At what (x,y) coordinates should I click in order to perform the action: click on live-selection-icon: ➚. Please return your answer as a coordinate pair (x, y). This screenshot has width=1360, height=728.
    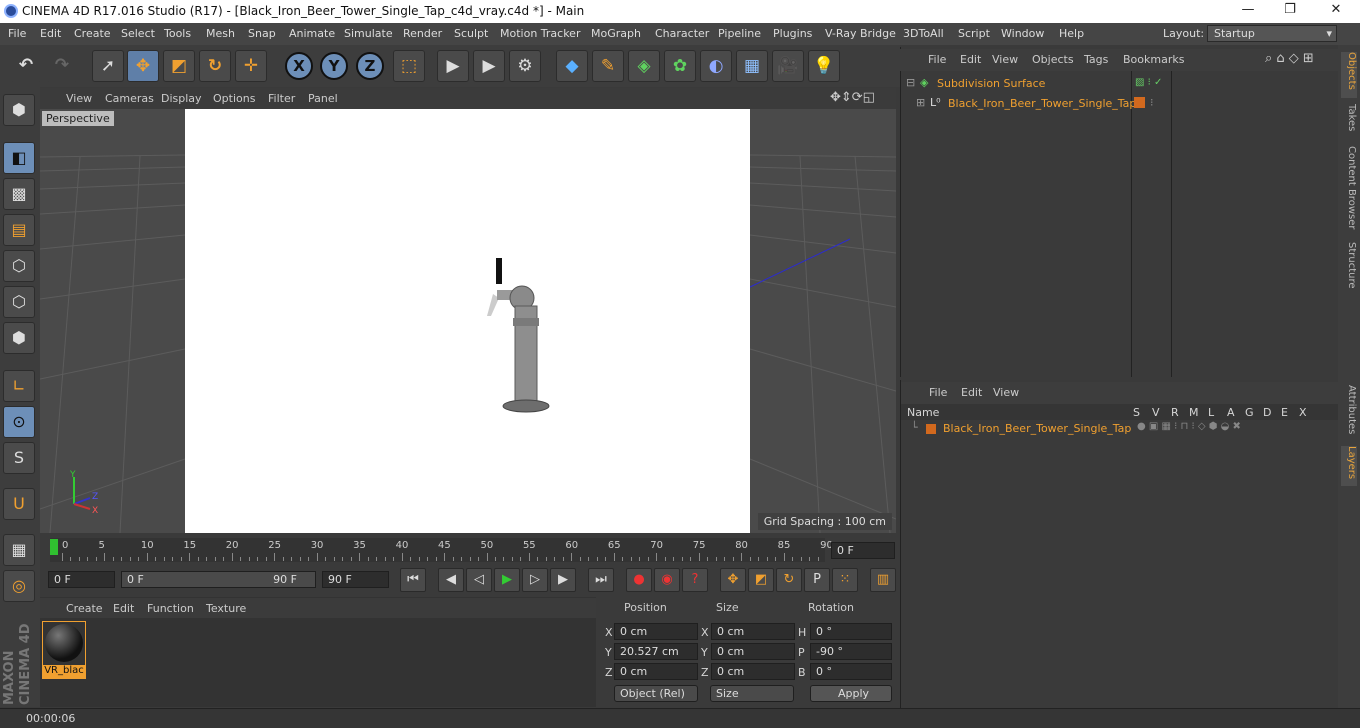
    Looking at the image, I should click on (108, 66).